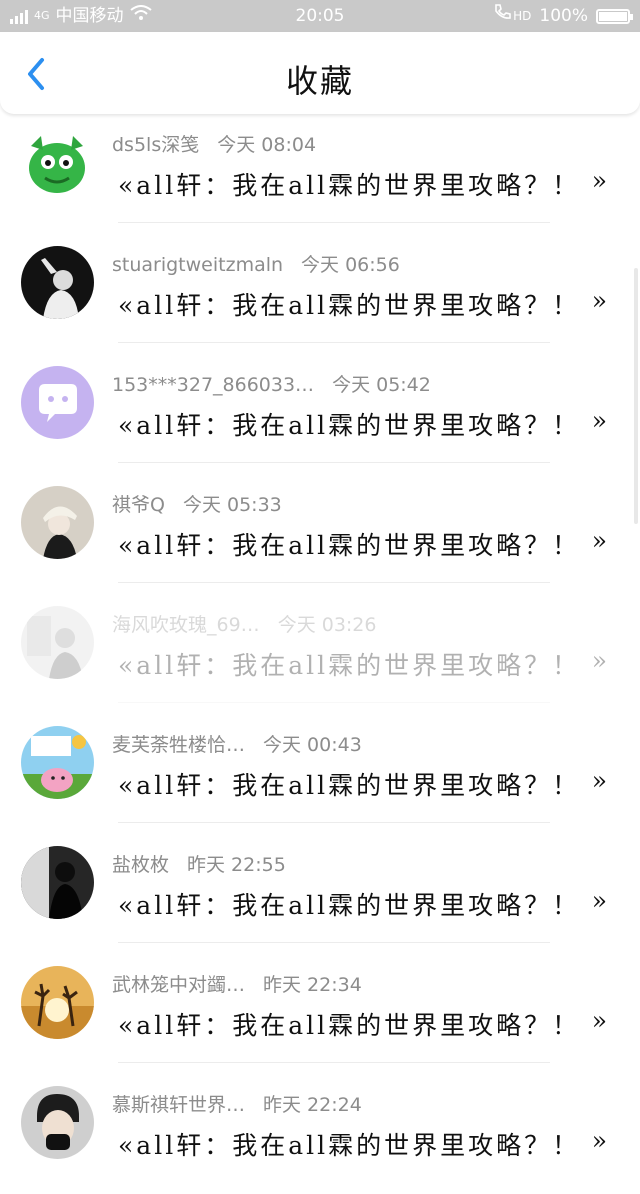 The width and height of the screenshot is (640, 1194). I want to click on timestamp: 今天 06:56, so click(350, 265).